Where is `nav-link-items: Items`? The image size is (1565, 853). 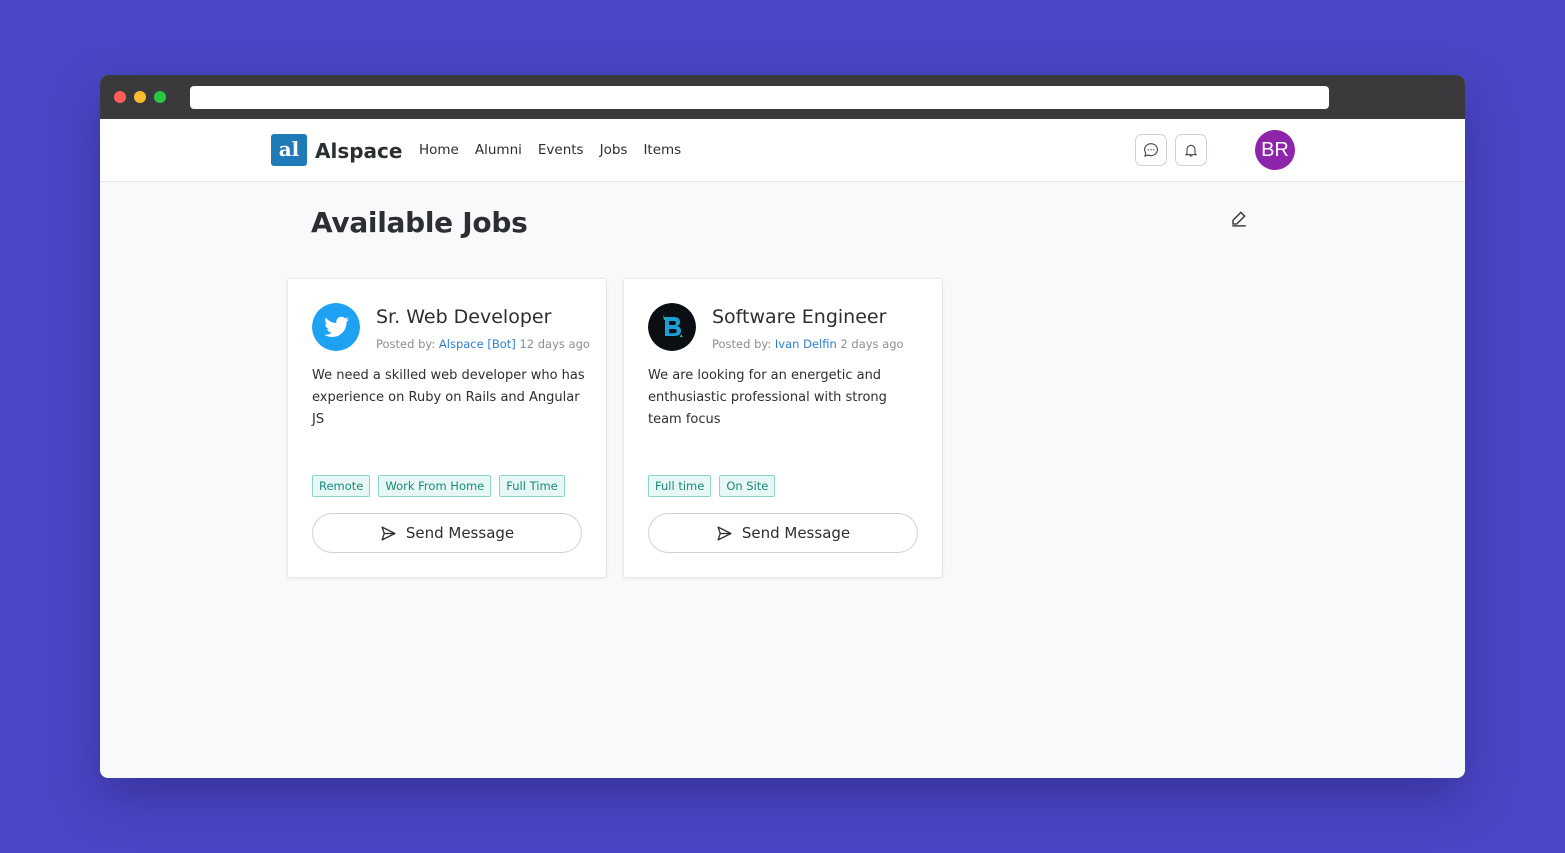
nav-link-items: Items is located at coordinates (662, 150).